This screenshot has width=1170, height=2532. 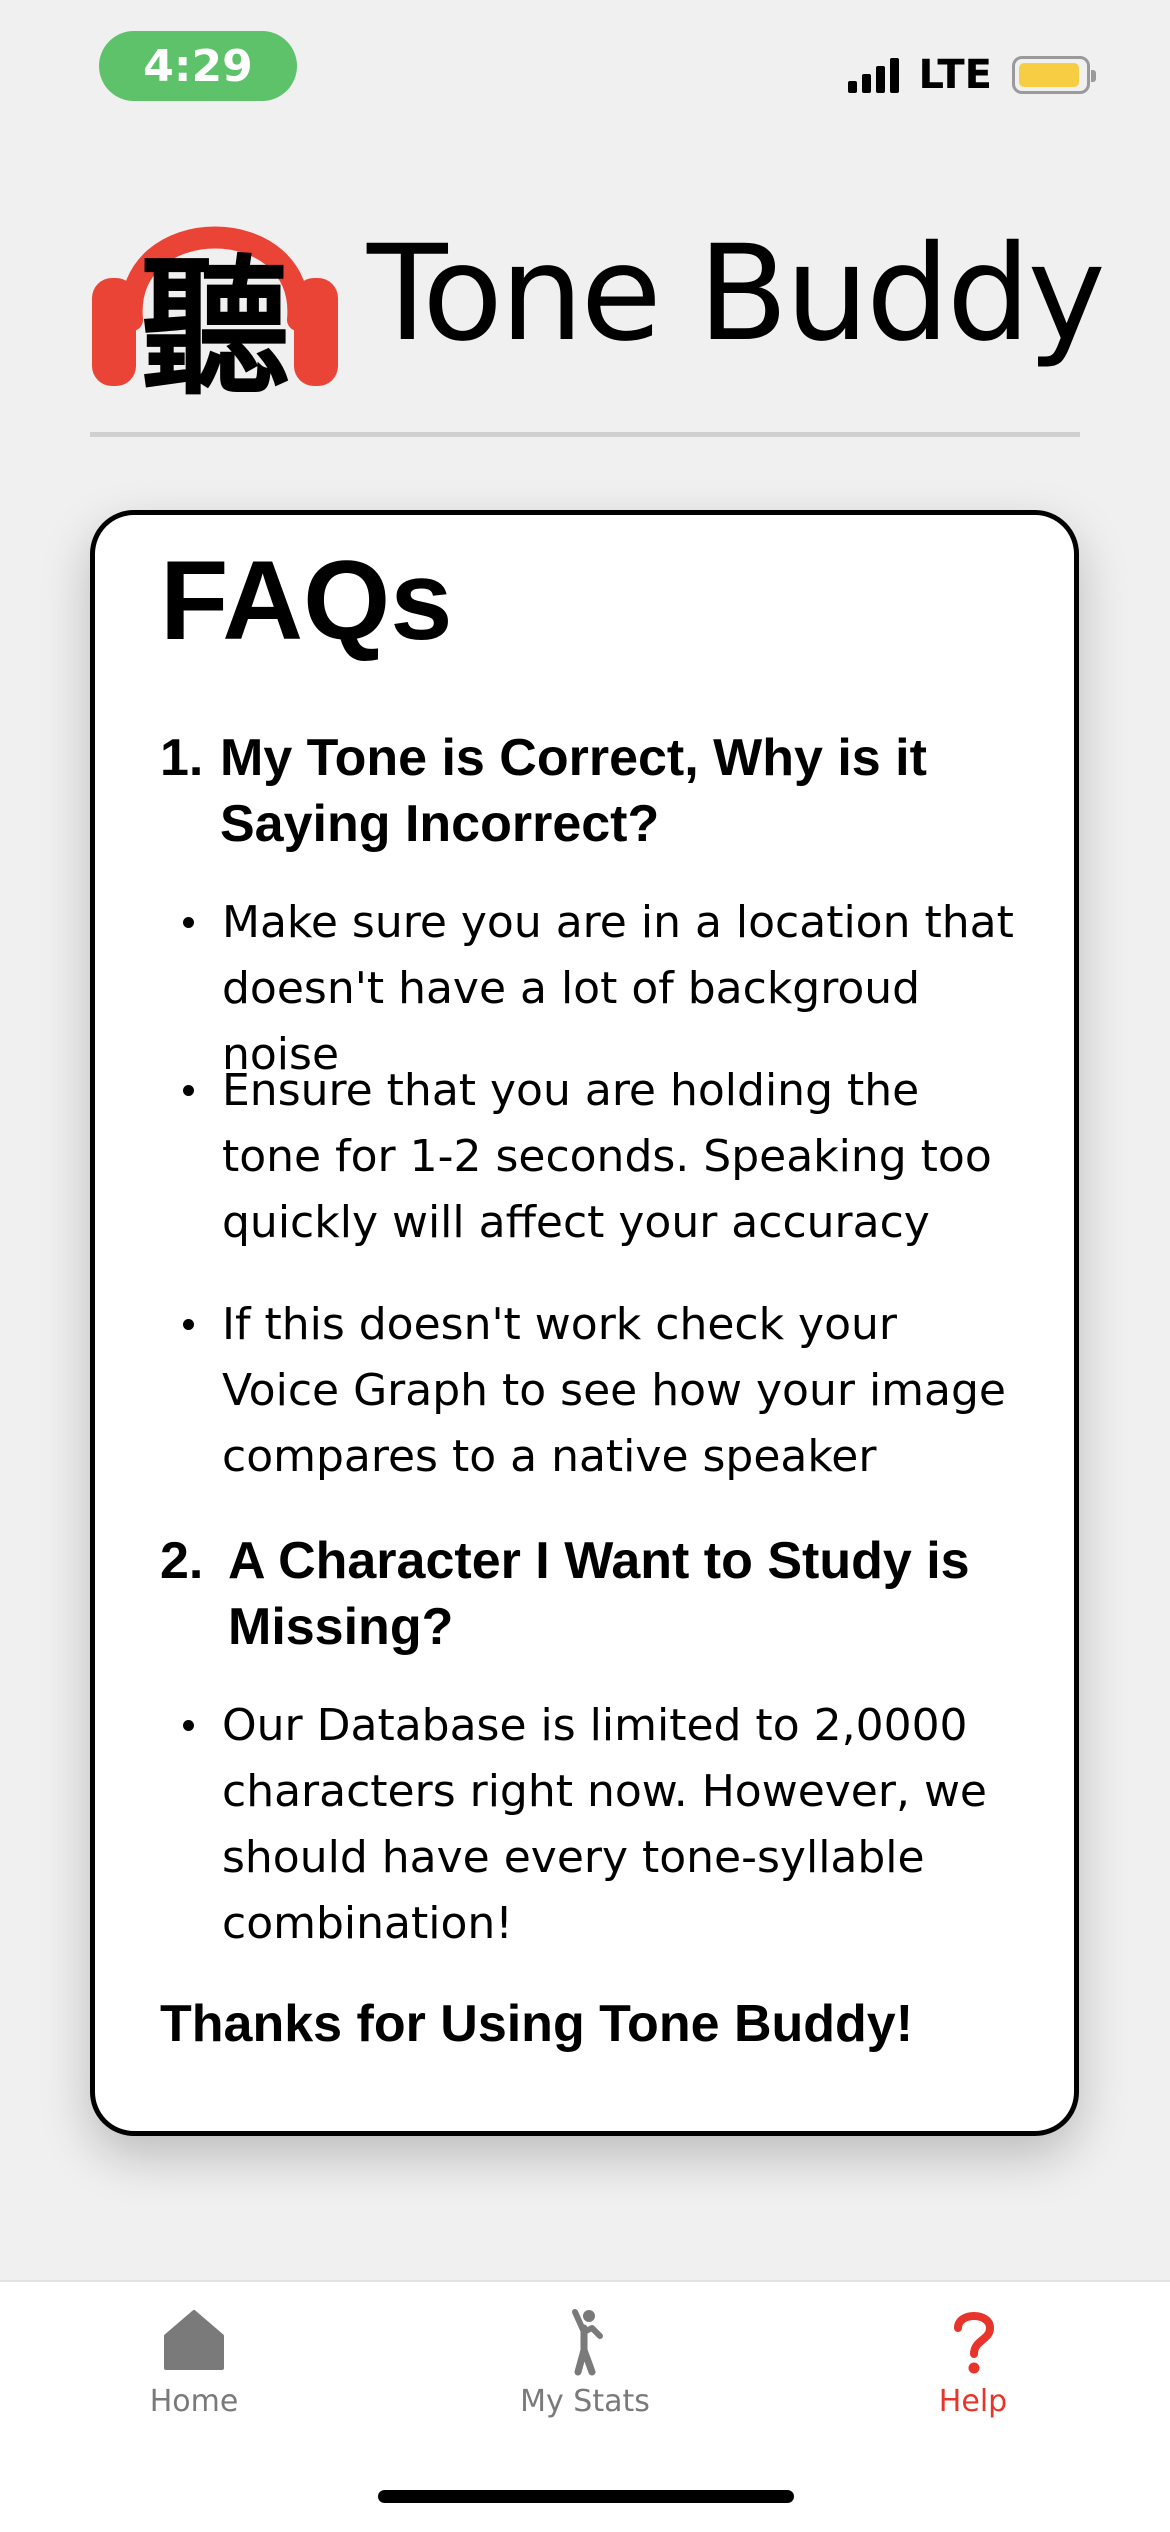 What do you see at coordinates (1054, 75) in the screenshot?
I see `battery-icon` at bounding box center [1054, 75].